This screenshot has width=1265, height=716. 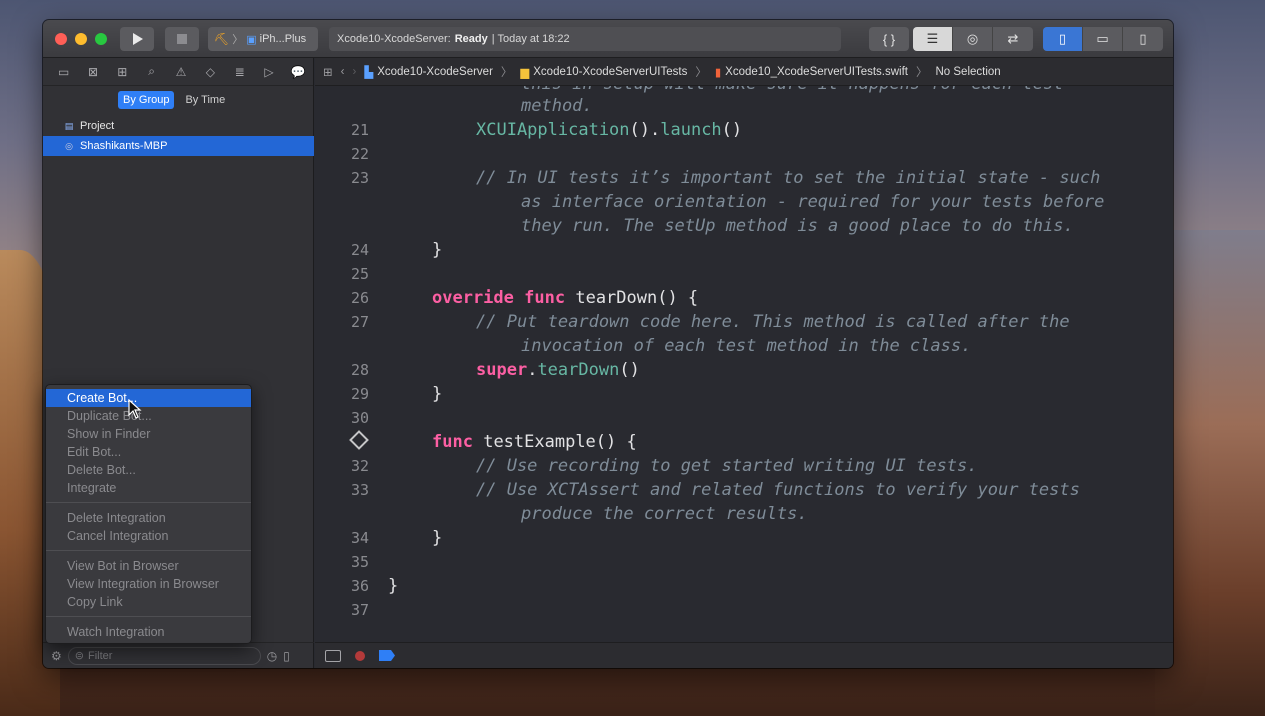 I want to click on line-number: 35, so click(x=359, y=562).